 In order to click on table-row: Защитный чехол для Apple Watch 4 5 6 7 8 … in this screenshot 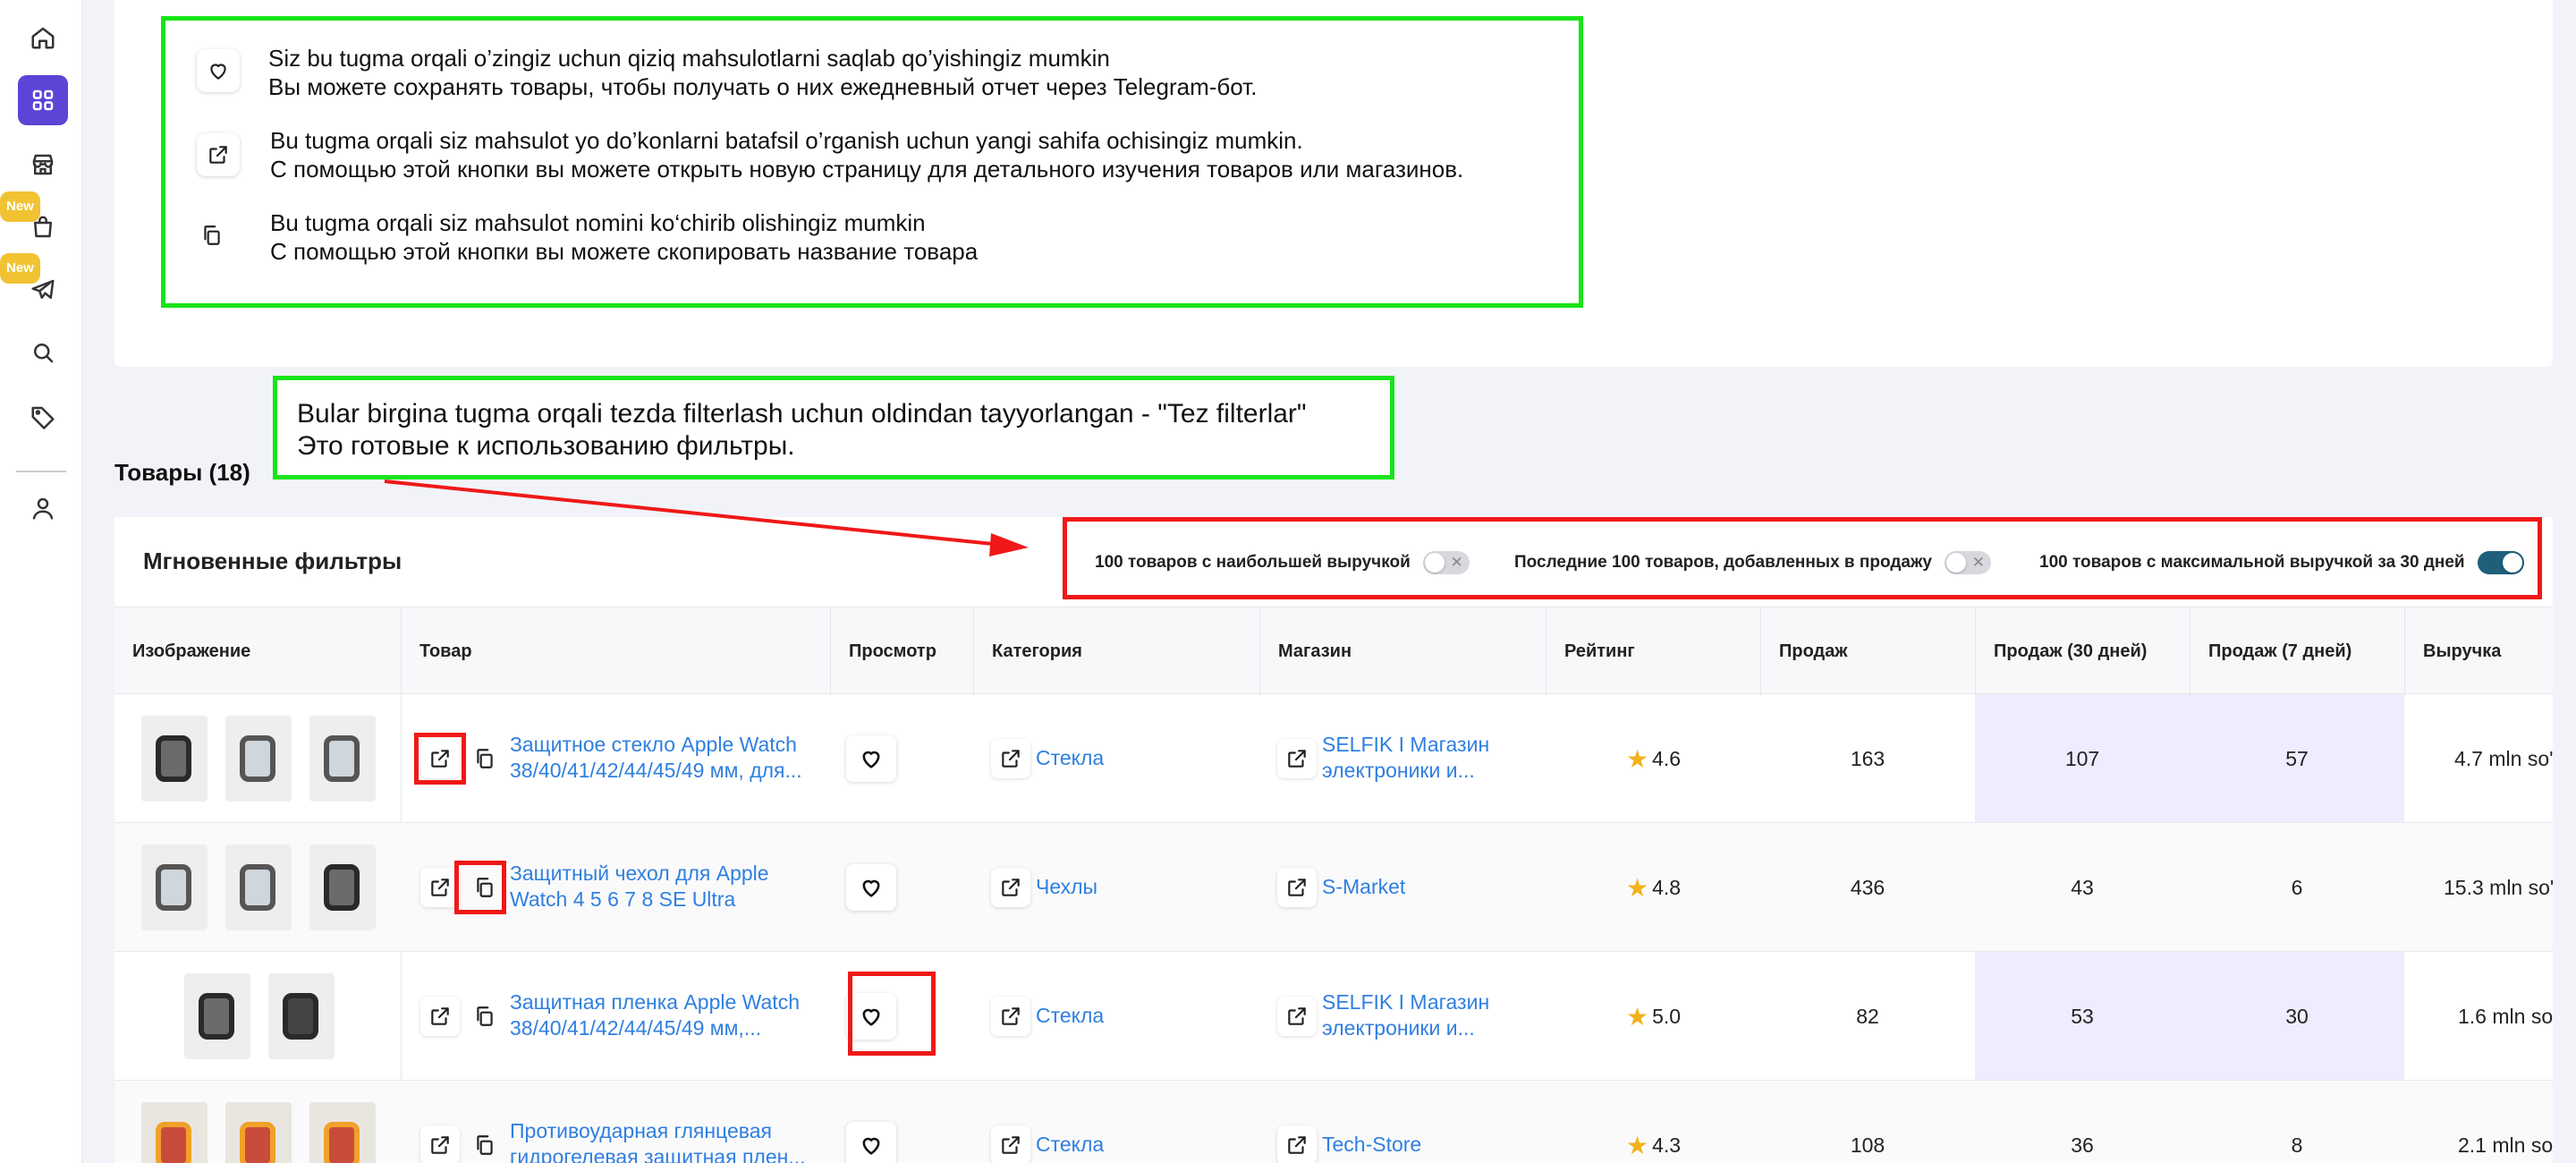, I will do `click(1333, 887)`.